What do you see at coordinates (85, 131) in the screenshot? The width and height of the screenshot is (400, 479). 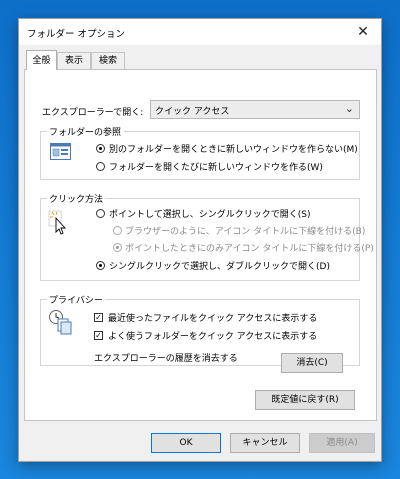 I see `browse-folders-title: フォルダーの参照` at bounding box center [85, 131].